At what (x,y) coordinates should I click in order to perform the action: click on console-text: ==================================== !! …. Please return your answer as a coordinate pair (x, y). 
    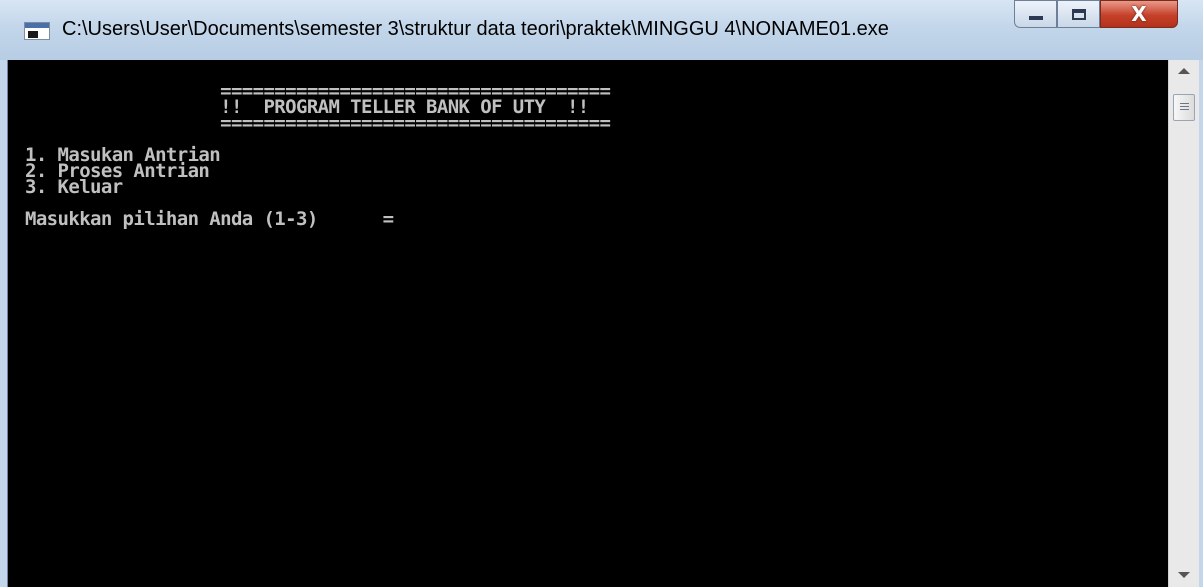
    Looking at the image, I should click on (318, 155).